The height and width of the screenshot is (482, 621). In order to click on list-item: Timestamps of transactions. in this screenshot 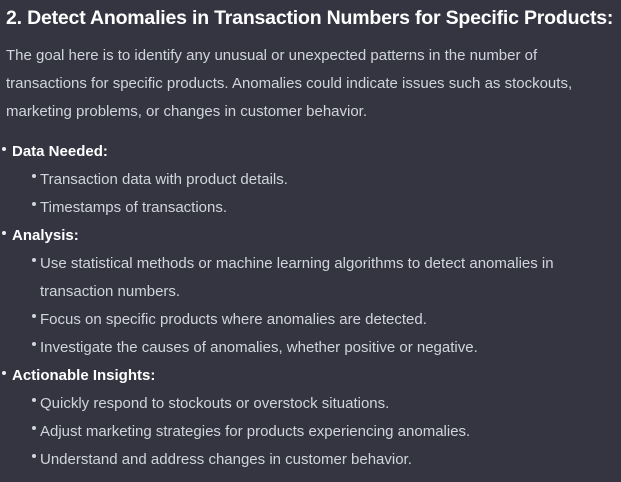, I will do `click(323, 208)`.